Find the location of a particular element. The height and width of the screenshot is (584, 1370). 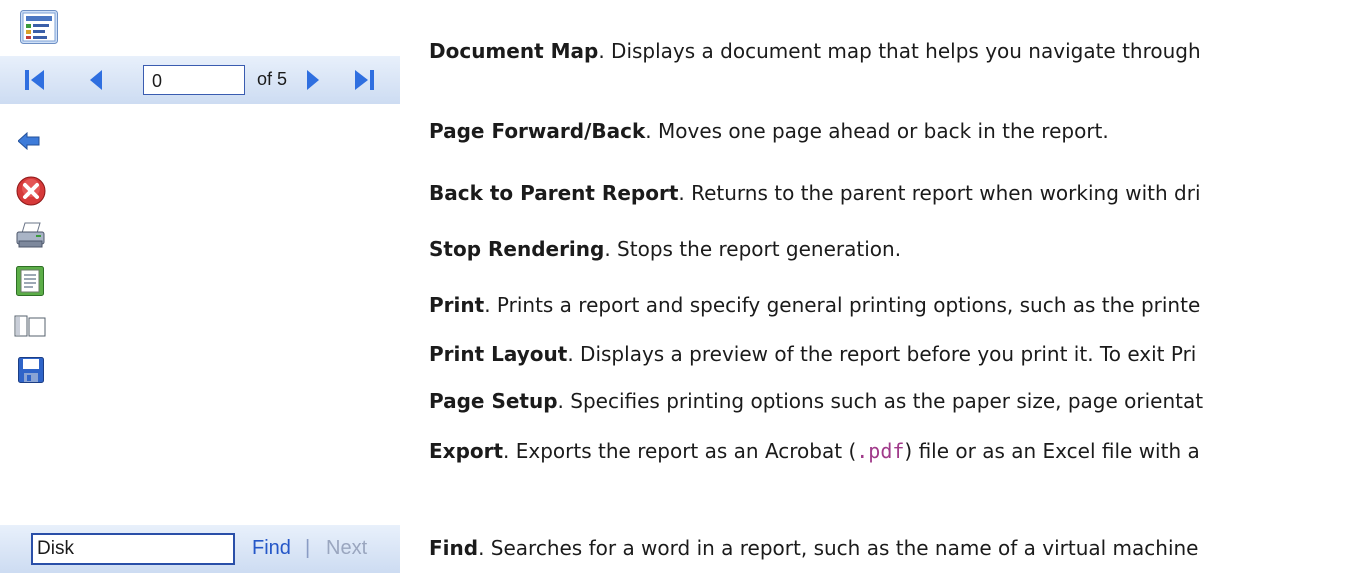

definition-after: ) file or as an Excel file with a is located at coordinates (1052, 451).